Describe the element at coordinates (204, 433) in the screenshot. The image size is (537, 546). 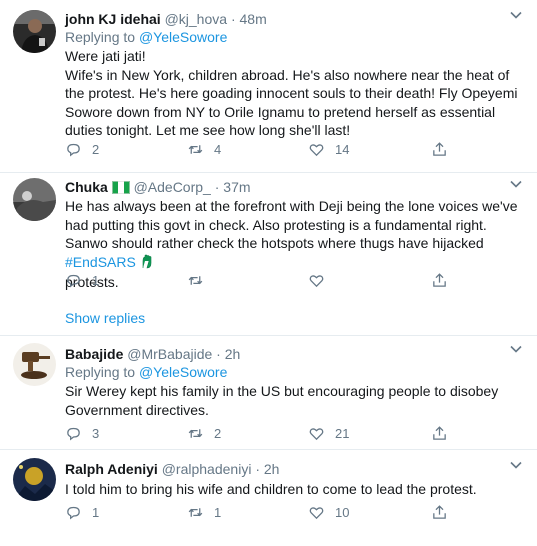
I see `retweet-button: 2` at that location.